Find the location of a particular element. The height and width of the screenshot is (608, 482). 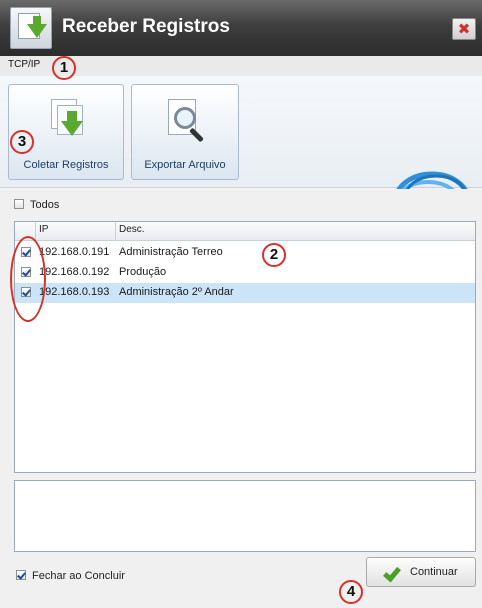

window-title: Receber Registros is located at coordinates (146, 26).